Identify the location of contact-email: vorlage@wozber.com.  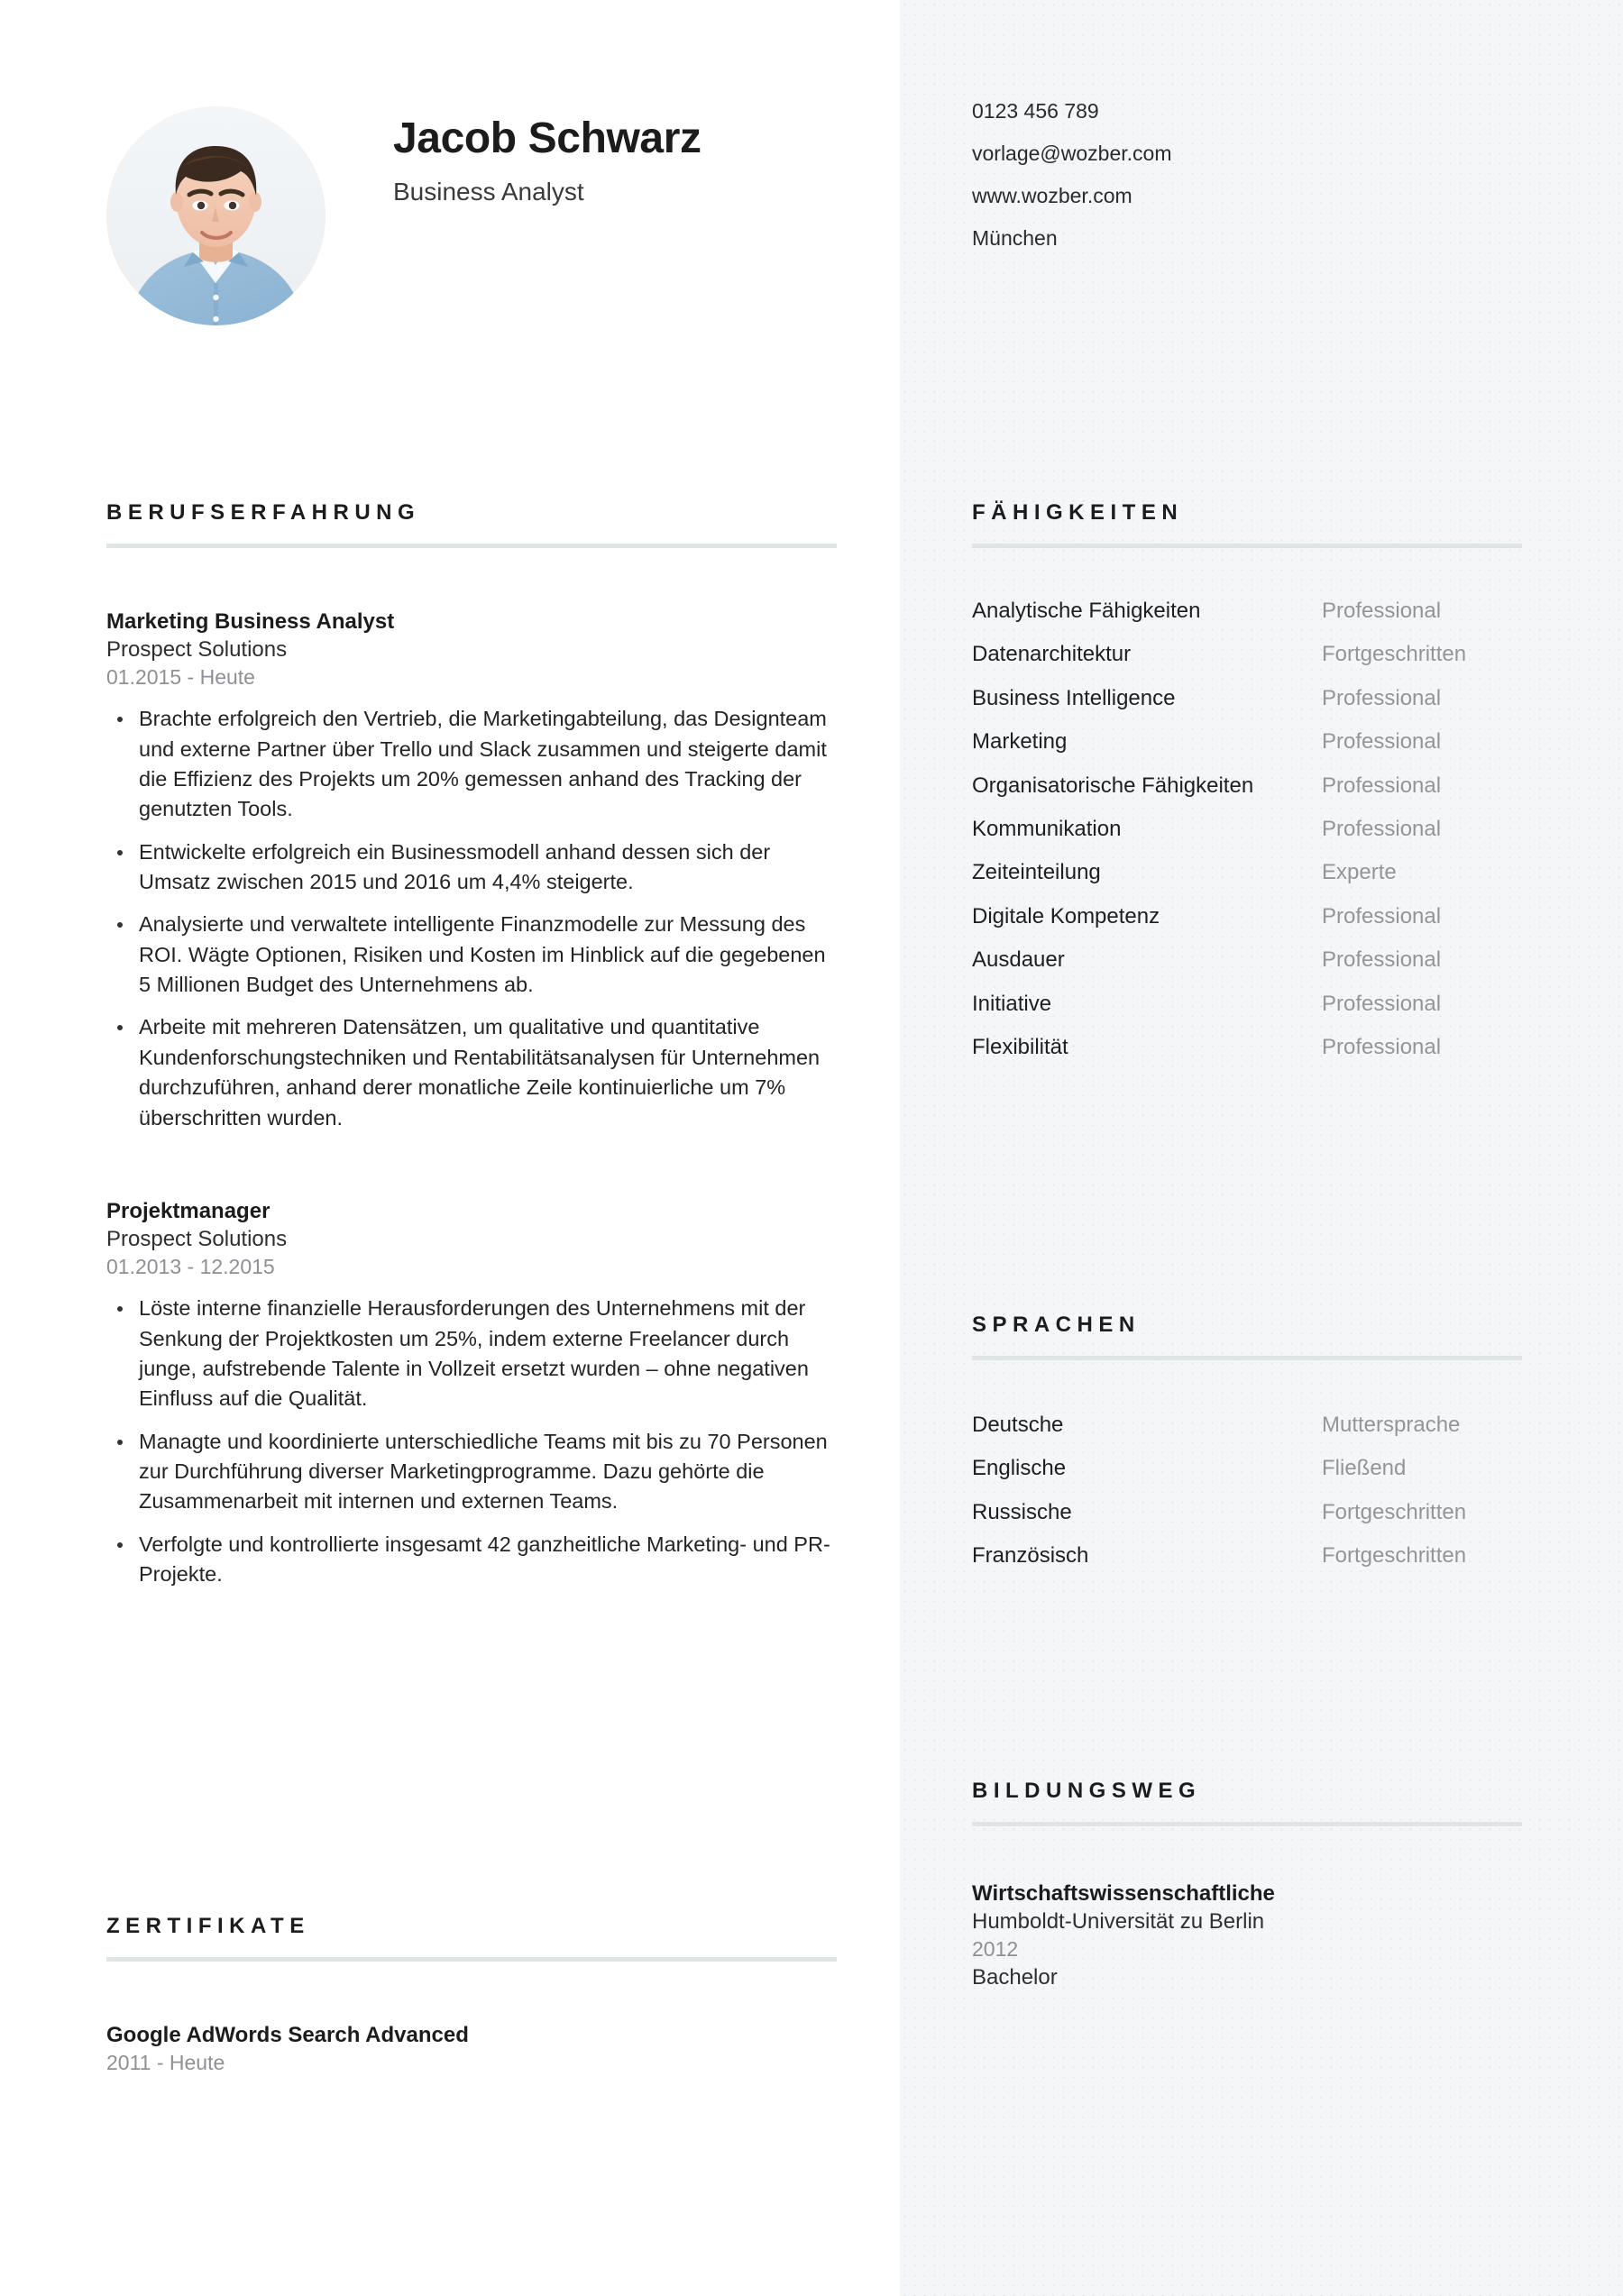
(1242, 153).